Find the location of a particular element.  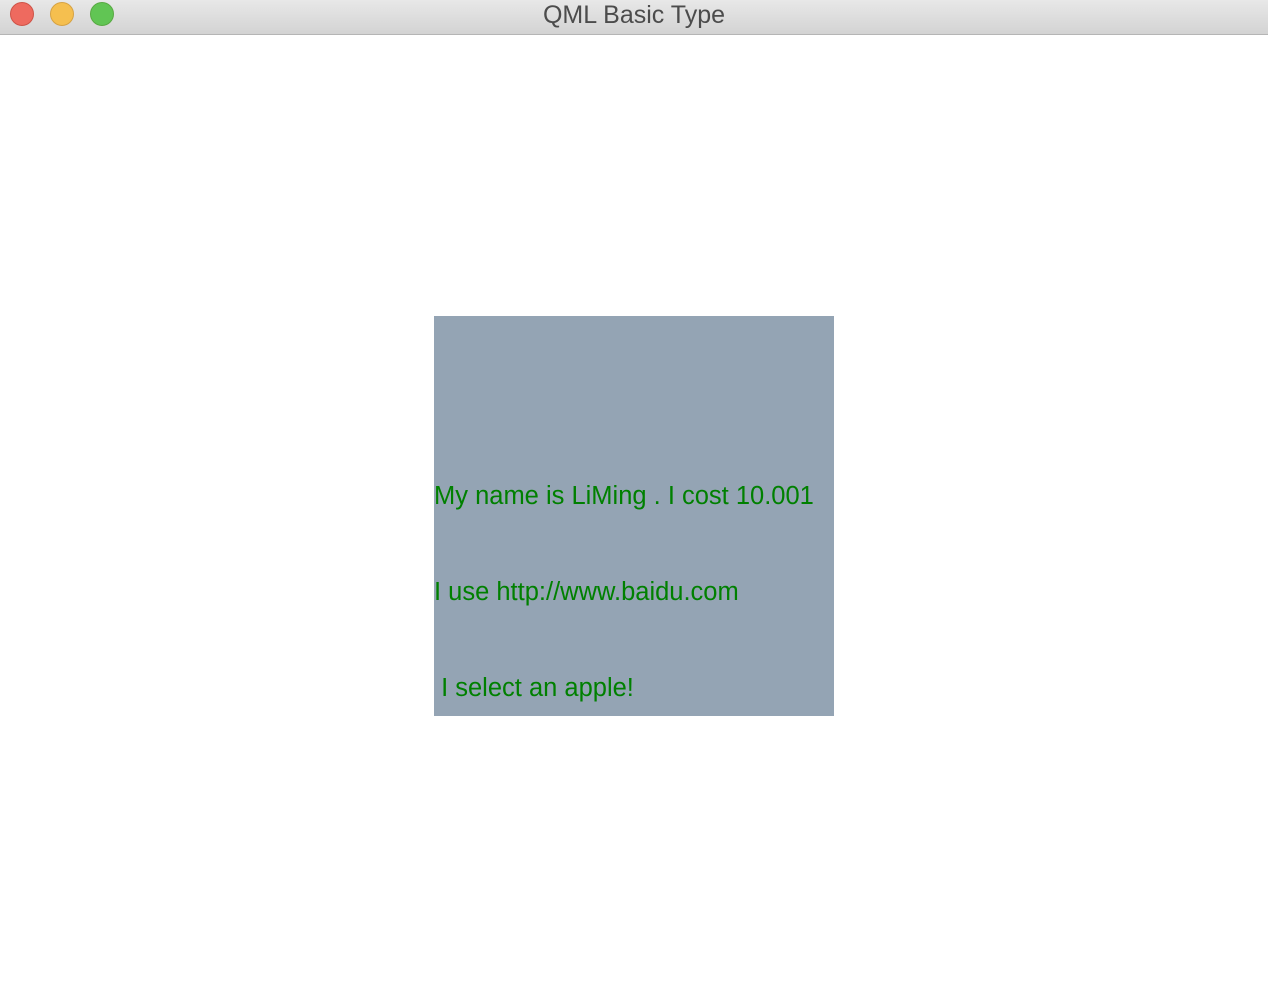

selection-line: I select an apple! is located at coordinates (534, 688).